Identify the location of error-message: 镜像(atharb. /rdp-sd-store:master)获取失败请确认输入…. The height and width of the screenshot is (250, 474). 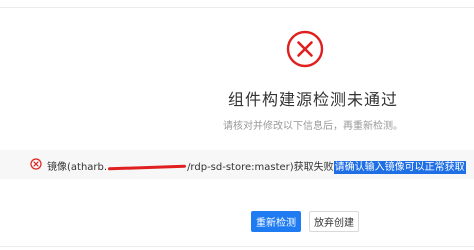
(256, 166).